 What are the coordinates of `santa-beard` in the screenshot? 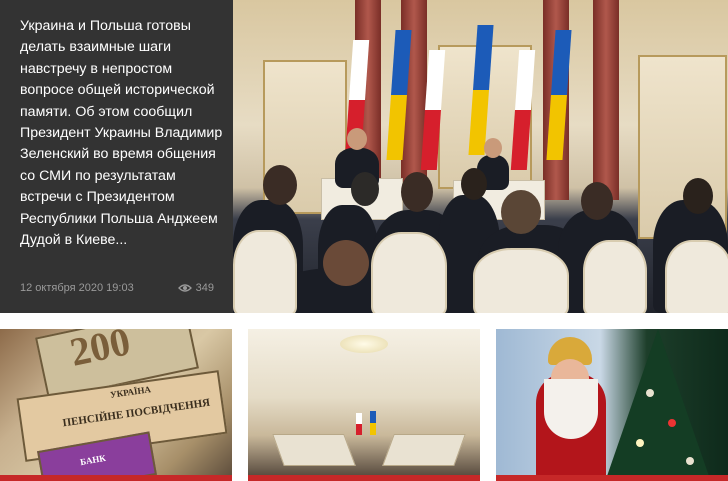 It's located at (571, 409).